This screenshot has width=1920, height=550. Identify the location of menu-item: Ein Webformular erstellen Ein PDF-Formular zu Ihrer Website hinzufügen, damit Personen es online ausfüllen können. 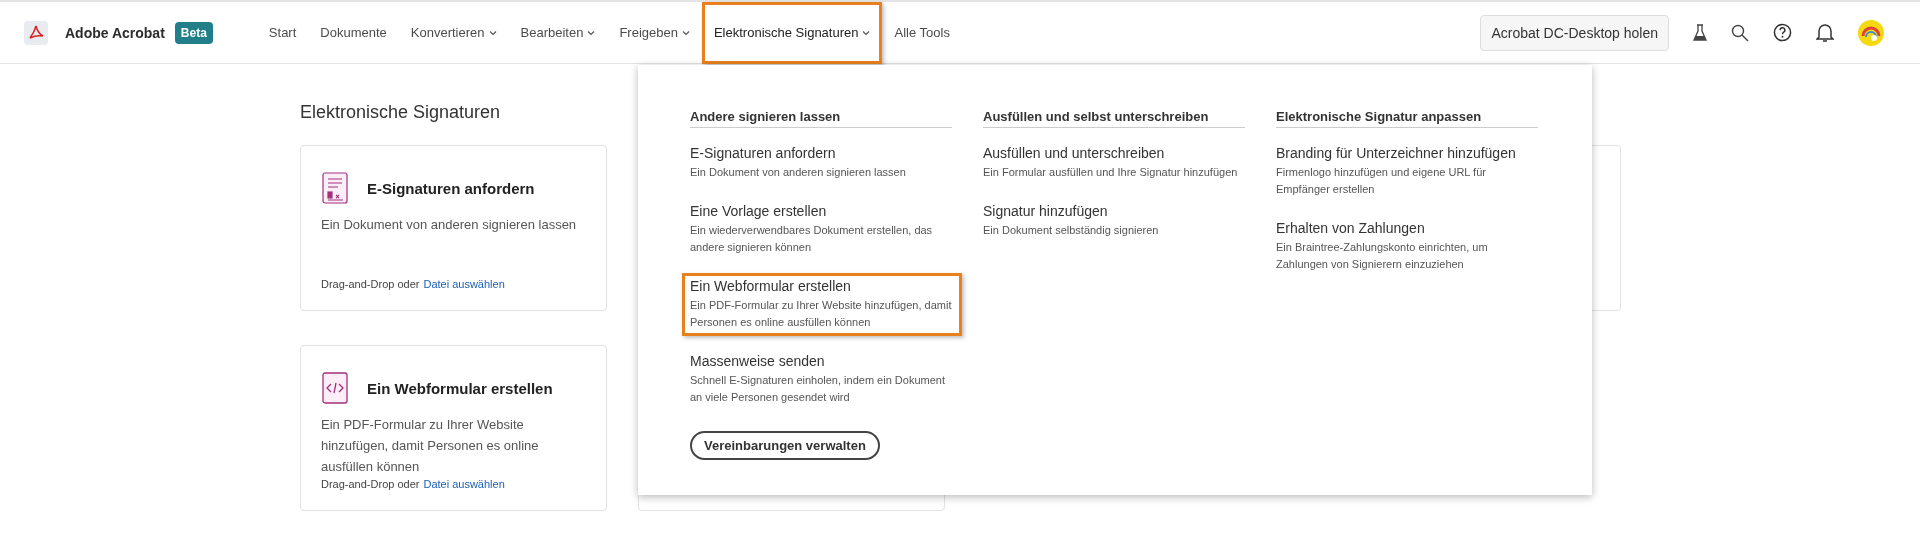
(822, 304).